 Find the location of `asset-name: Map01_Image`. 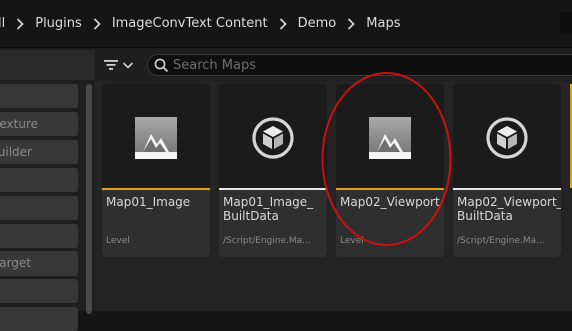

asset-name: Map01_Image is located at coordinates (148, 202).